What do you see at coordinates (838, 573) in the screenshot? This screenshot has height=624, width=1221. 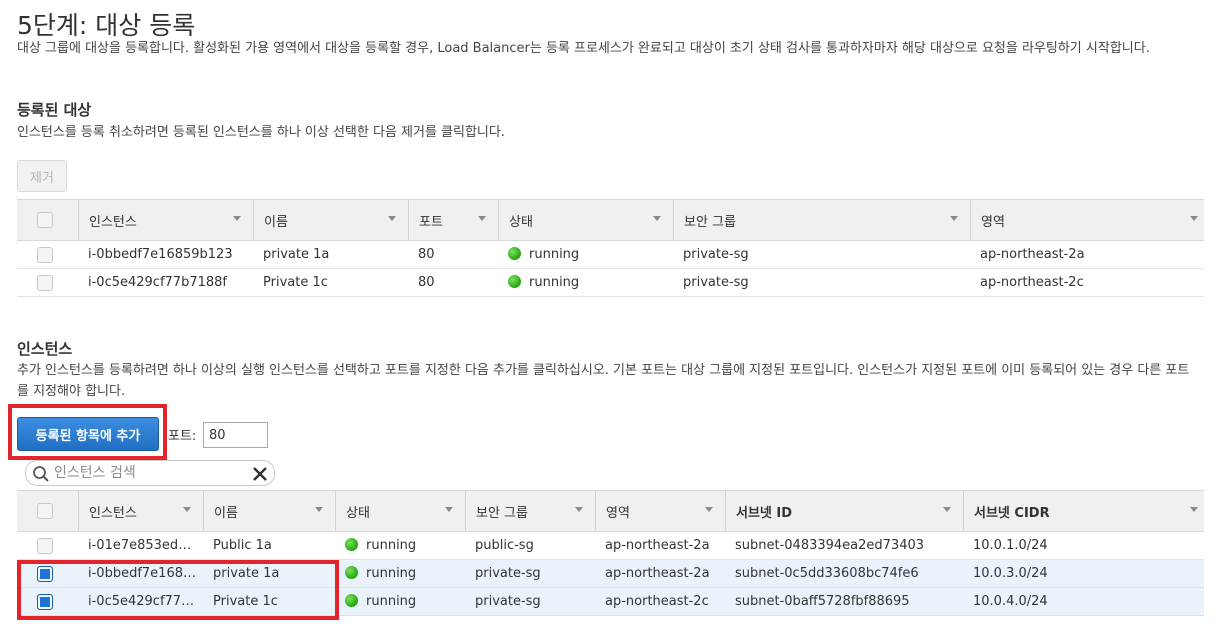 I see `cell-subnet-id: subnet-0c5dd33608bc74fe6` at bounding box center [838, 573].